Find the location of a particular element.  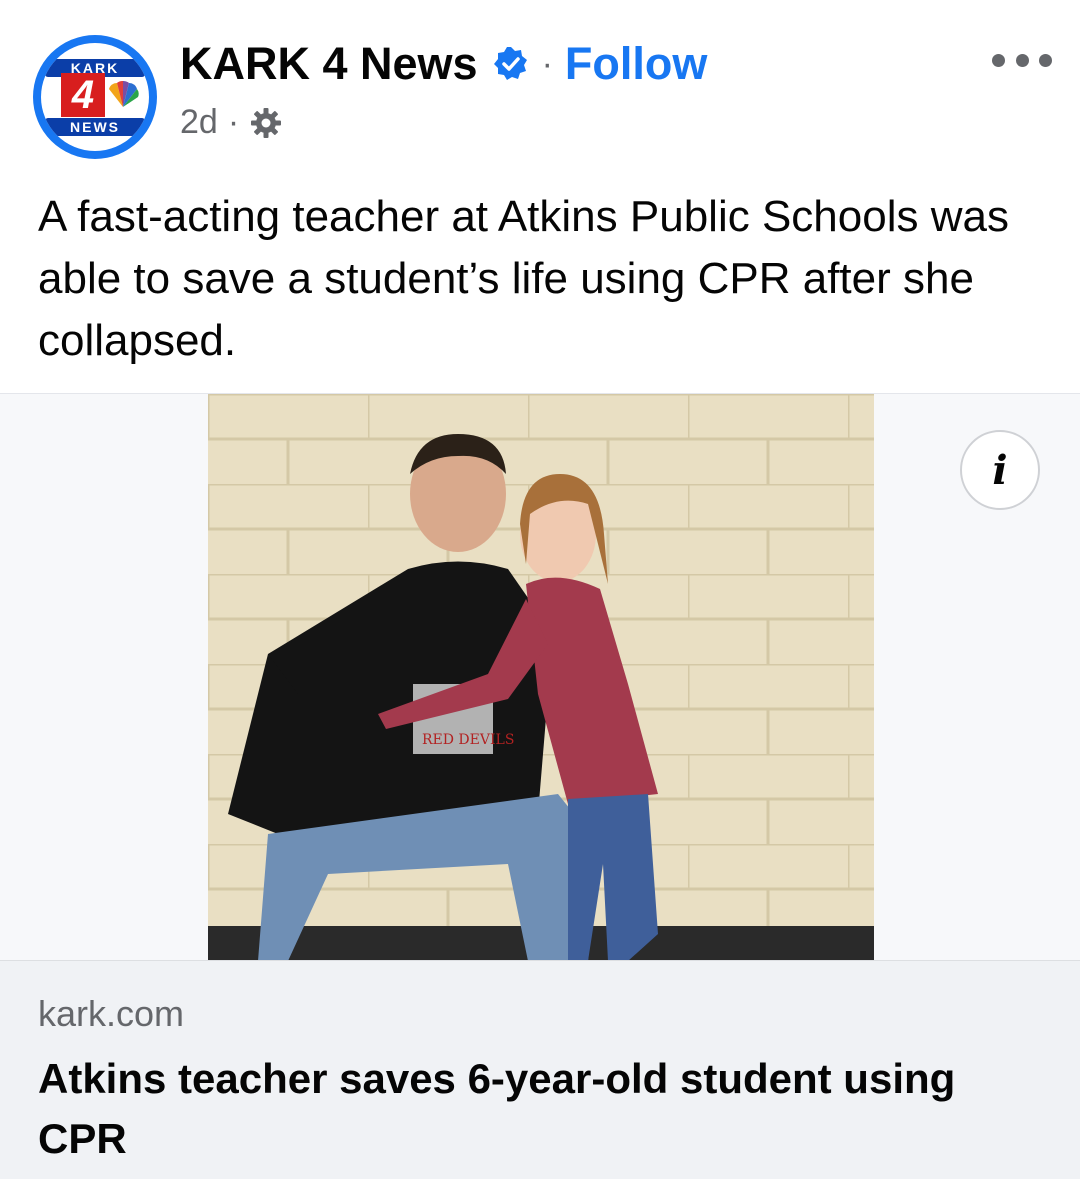

post-header: KARK 4 NEWS KARK 4 News · Follow 2d · is located at coordinates (540, 85).